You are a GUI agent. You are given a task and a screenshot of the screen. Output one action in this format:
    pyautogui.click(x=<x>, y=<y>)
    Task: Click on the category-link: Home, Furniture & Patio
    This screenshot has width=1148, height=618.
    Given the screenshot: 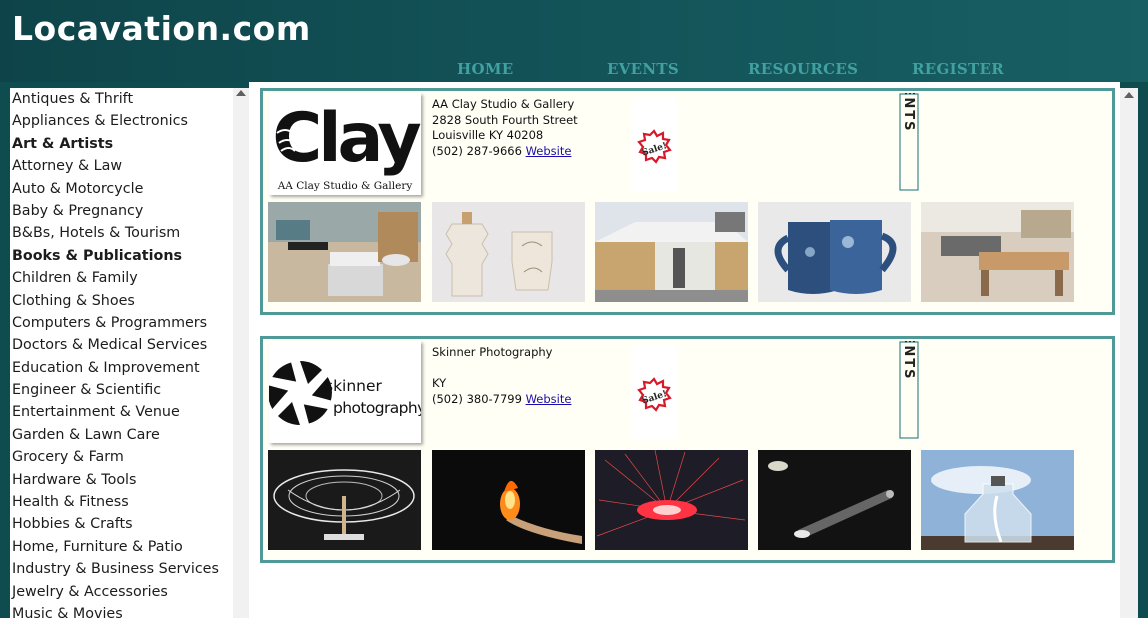 What is the action you would take?
    pyautogui.click(x=121, y=547)
    